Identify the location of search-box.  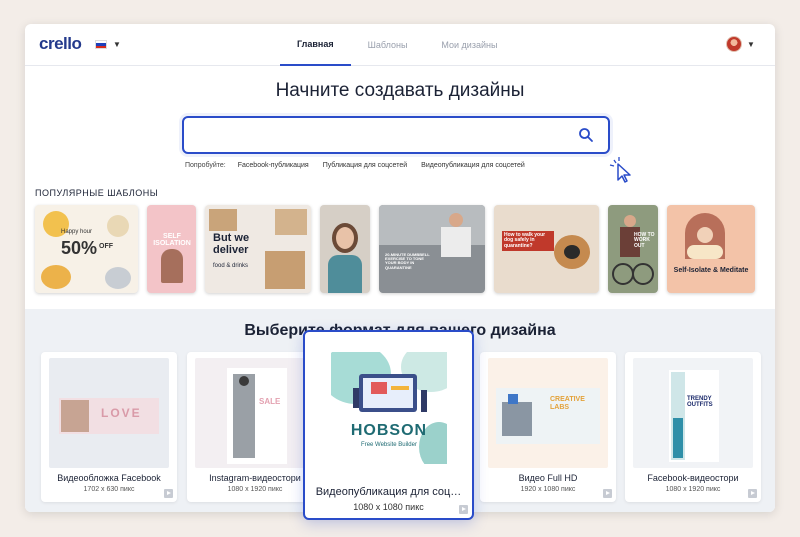
(396, 135).